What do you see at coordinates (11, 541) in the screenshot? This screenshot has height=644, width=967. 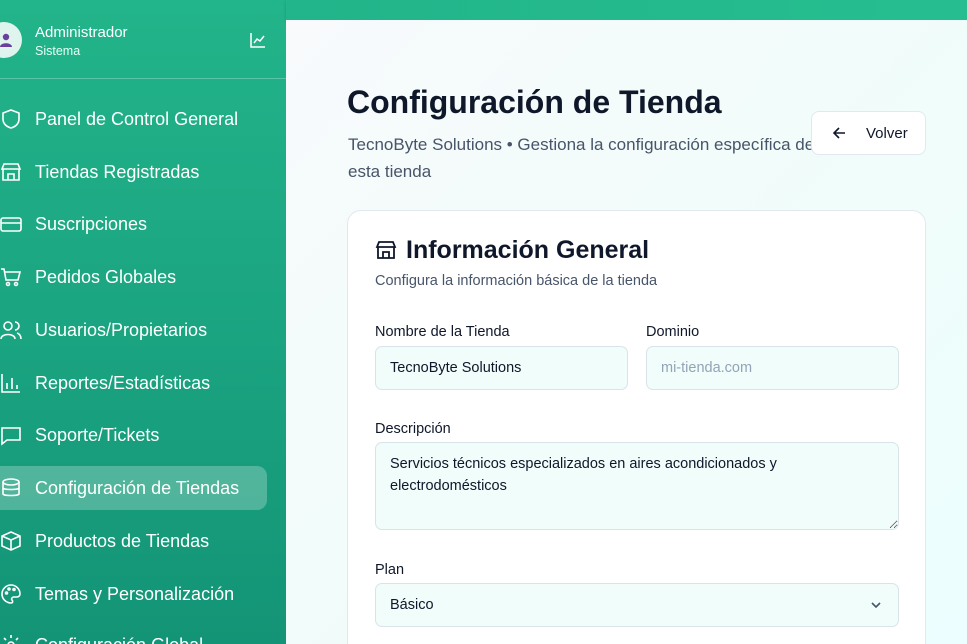 I see `package-icon` at bounding box center [11, 541].